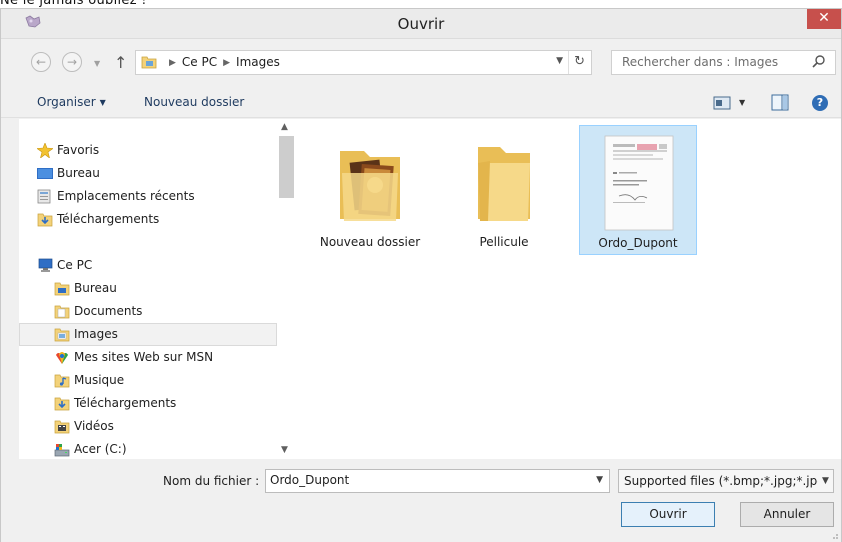 Image resolution: width=842 pixels, height=542 pixels. I want to click on sidebar-item-label: Acer (C:), so click(100, 449).